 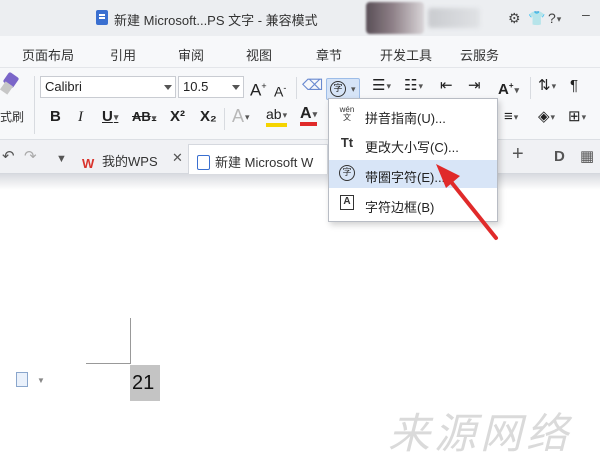 I want to click on margin-guide-horizontal, so click(x=108, y=363).